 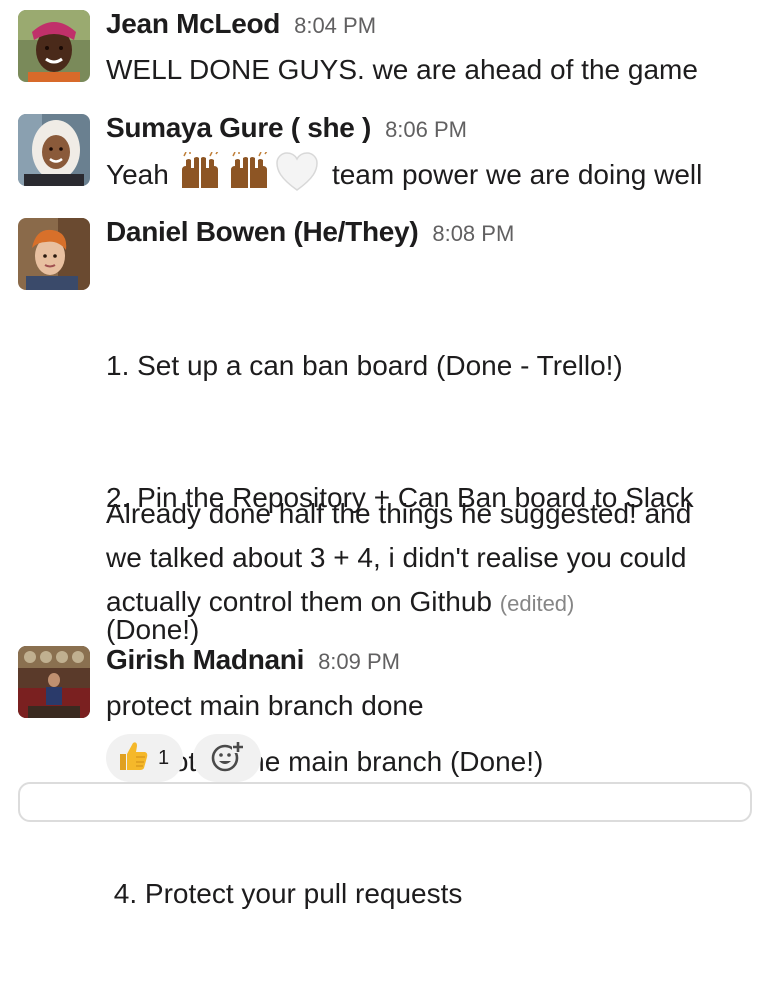 I want to click on avatar-jean-image, so click(x=54, y=46).